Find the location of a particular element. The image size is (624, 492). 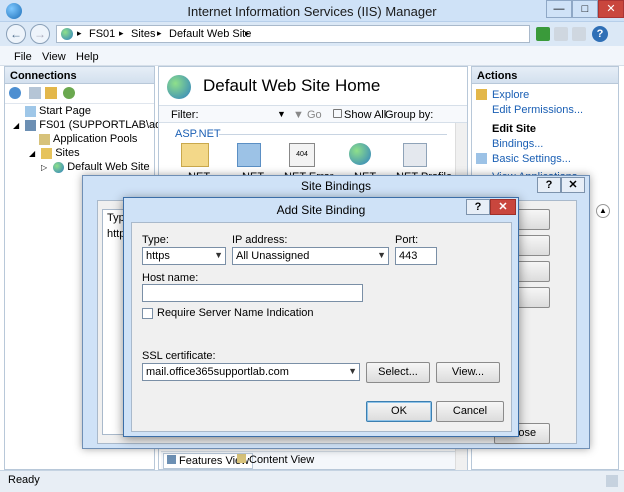

up-folder-icon is located at coordinates (51, 93).